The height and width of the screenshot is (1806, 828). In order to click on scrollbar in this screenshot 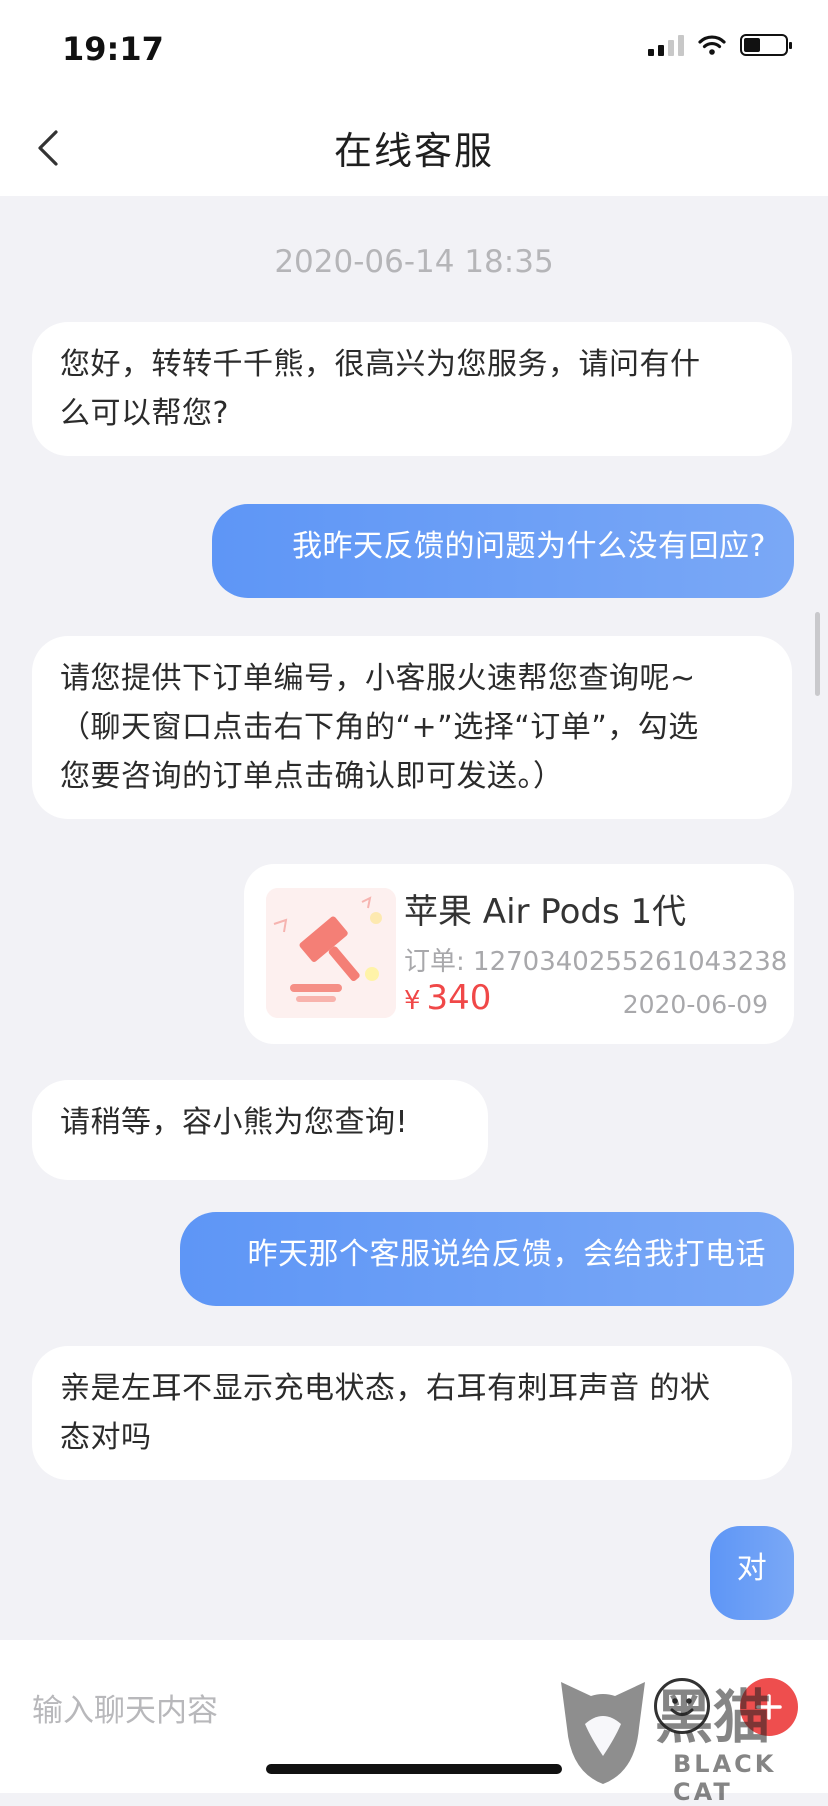, I will do `click(817, 654)`.